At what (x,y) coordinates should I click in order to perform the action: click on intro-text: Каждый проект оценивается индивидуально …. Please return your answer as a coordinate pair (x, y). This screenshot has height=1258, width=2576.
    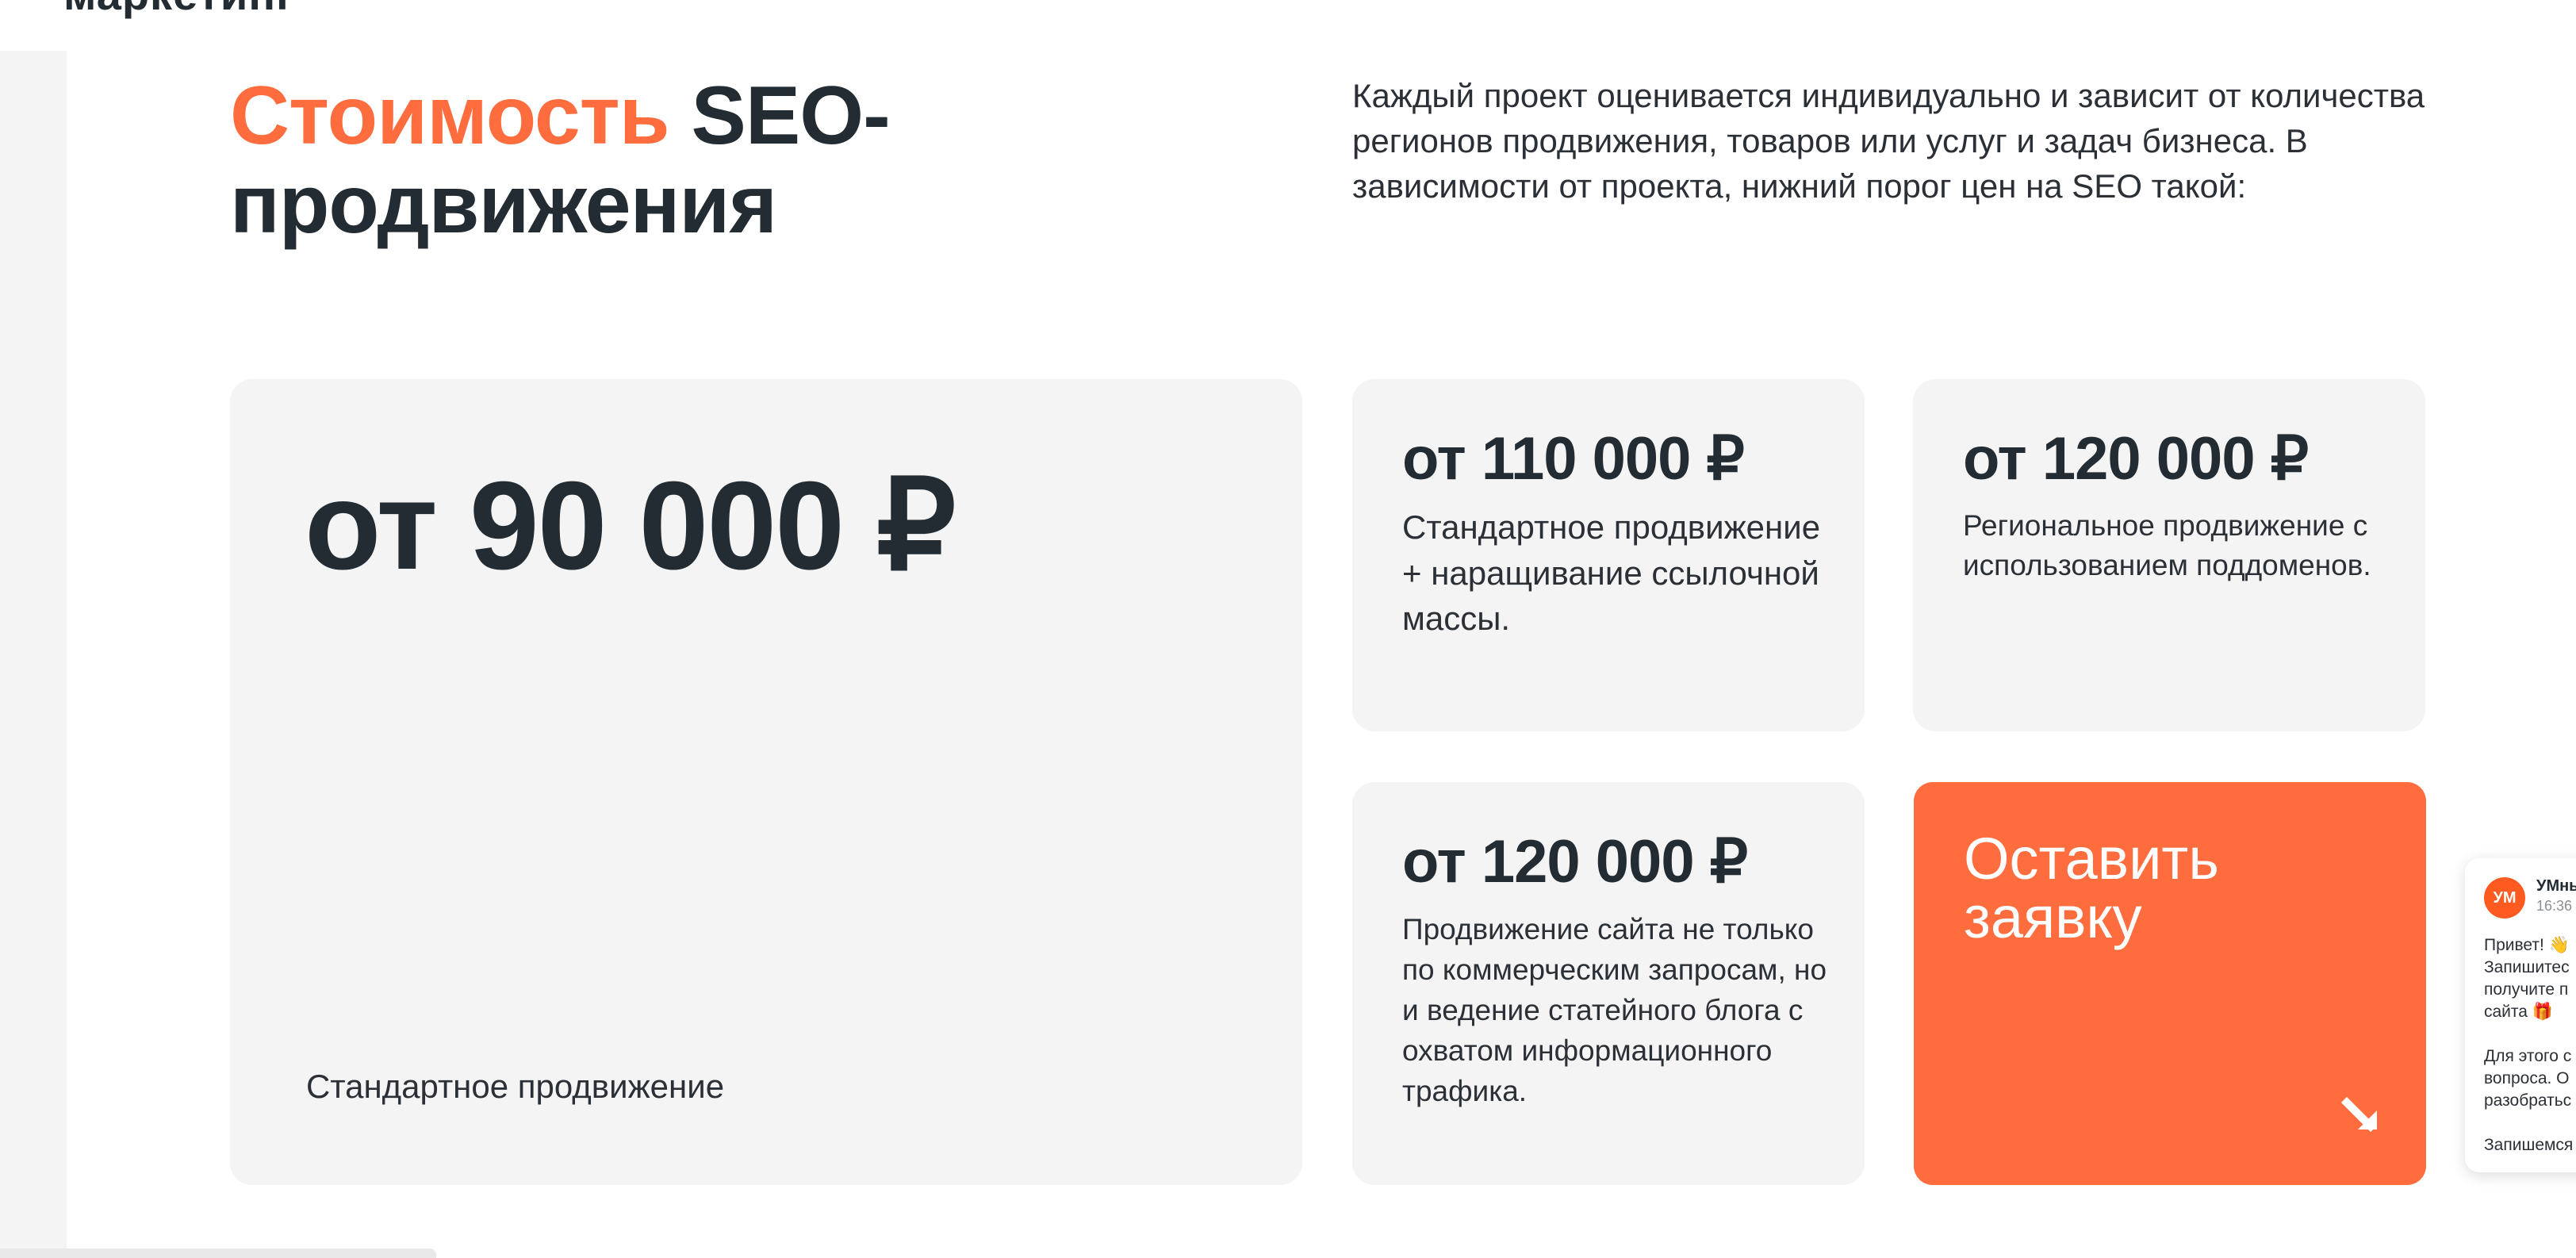
    Looking at the image, I should click on (1888, 141).